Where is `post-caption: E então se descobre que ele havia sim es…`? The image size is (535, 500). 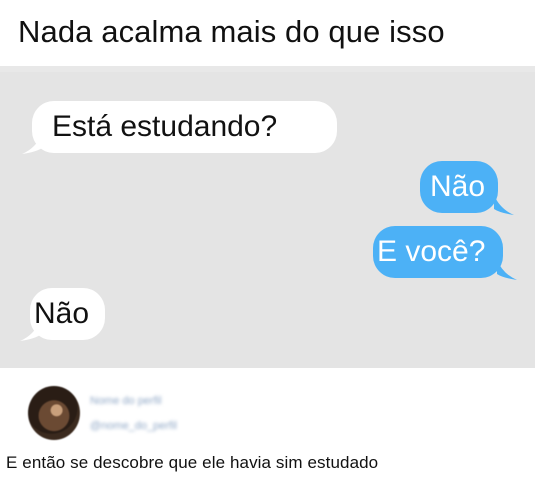
post-caption: E então se descobre que ele havia sim es… is located at coordinates (192, 462).